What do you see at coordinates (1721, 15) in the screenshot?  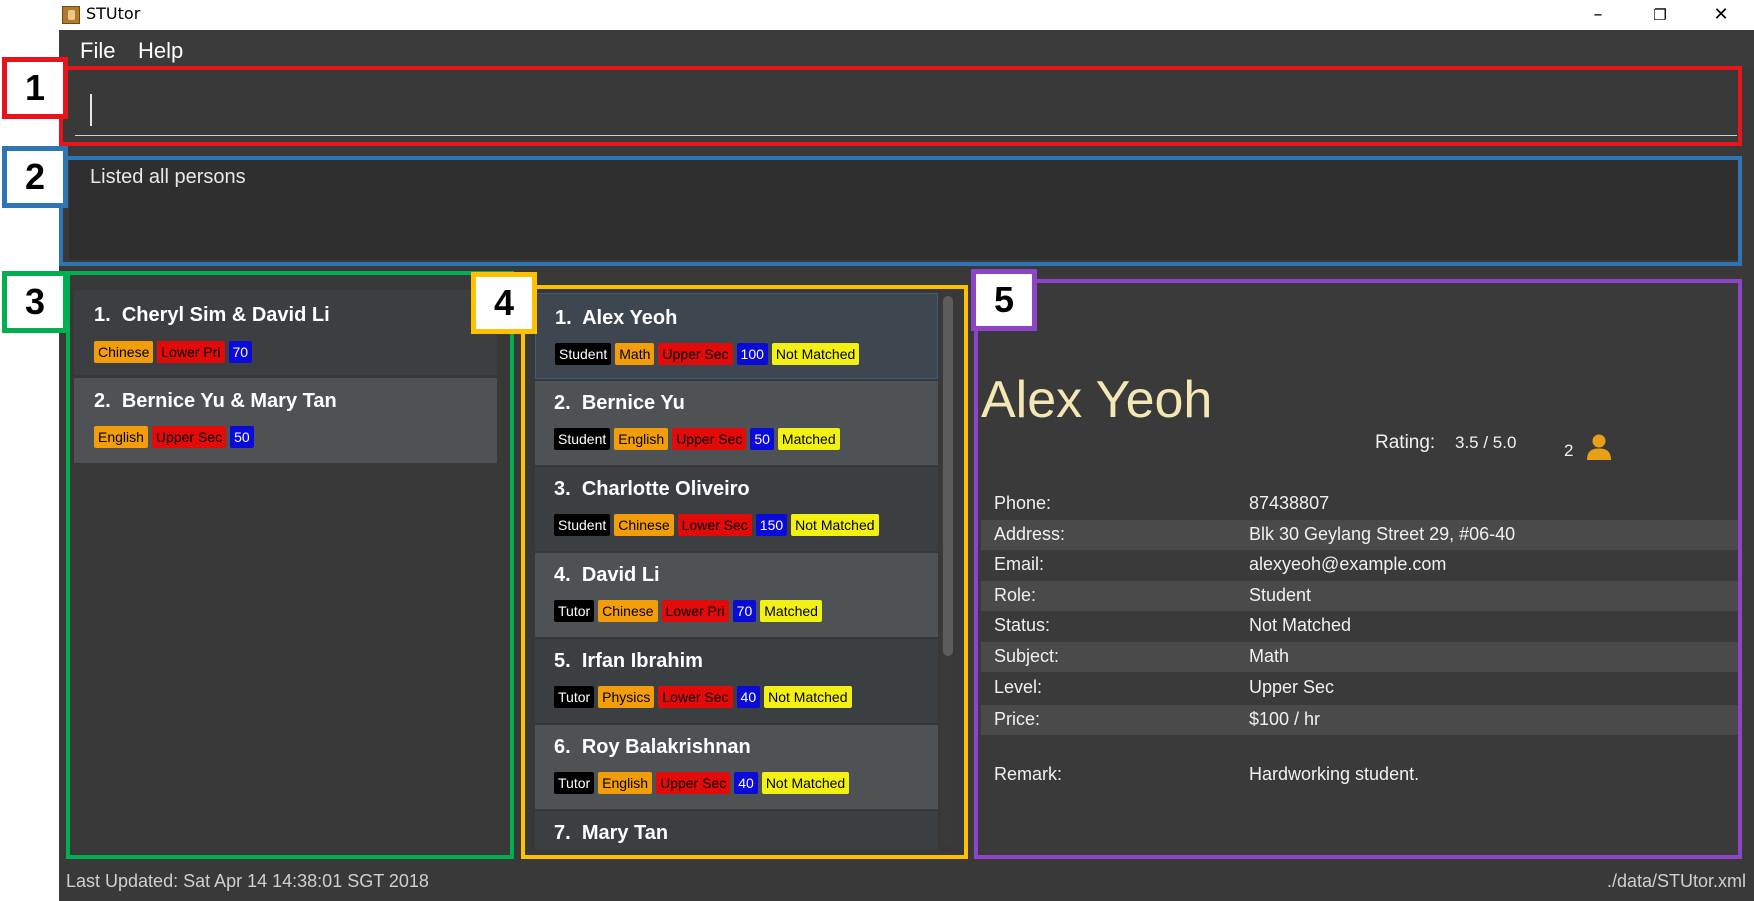 I see `close-button: ✕` at bounding box center [1721, 15].